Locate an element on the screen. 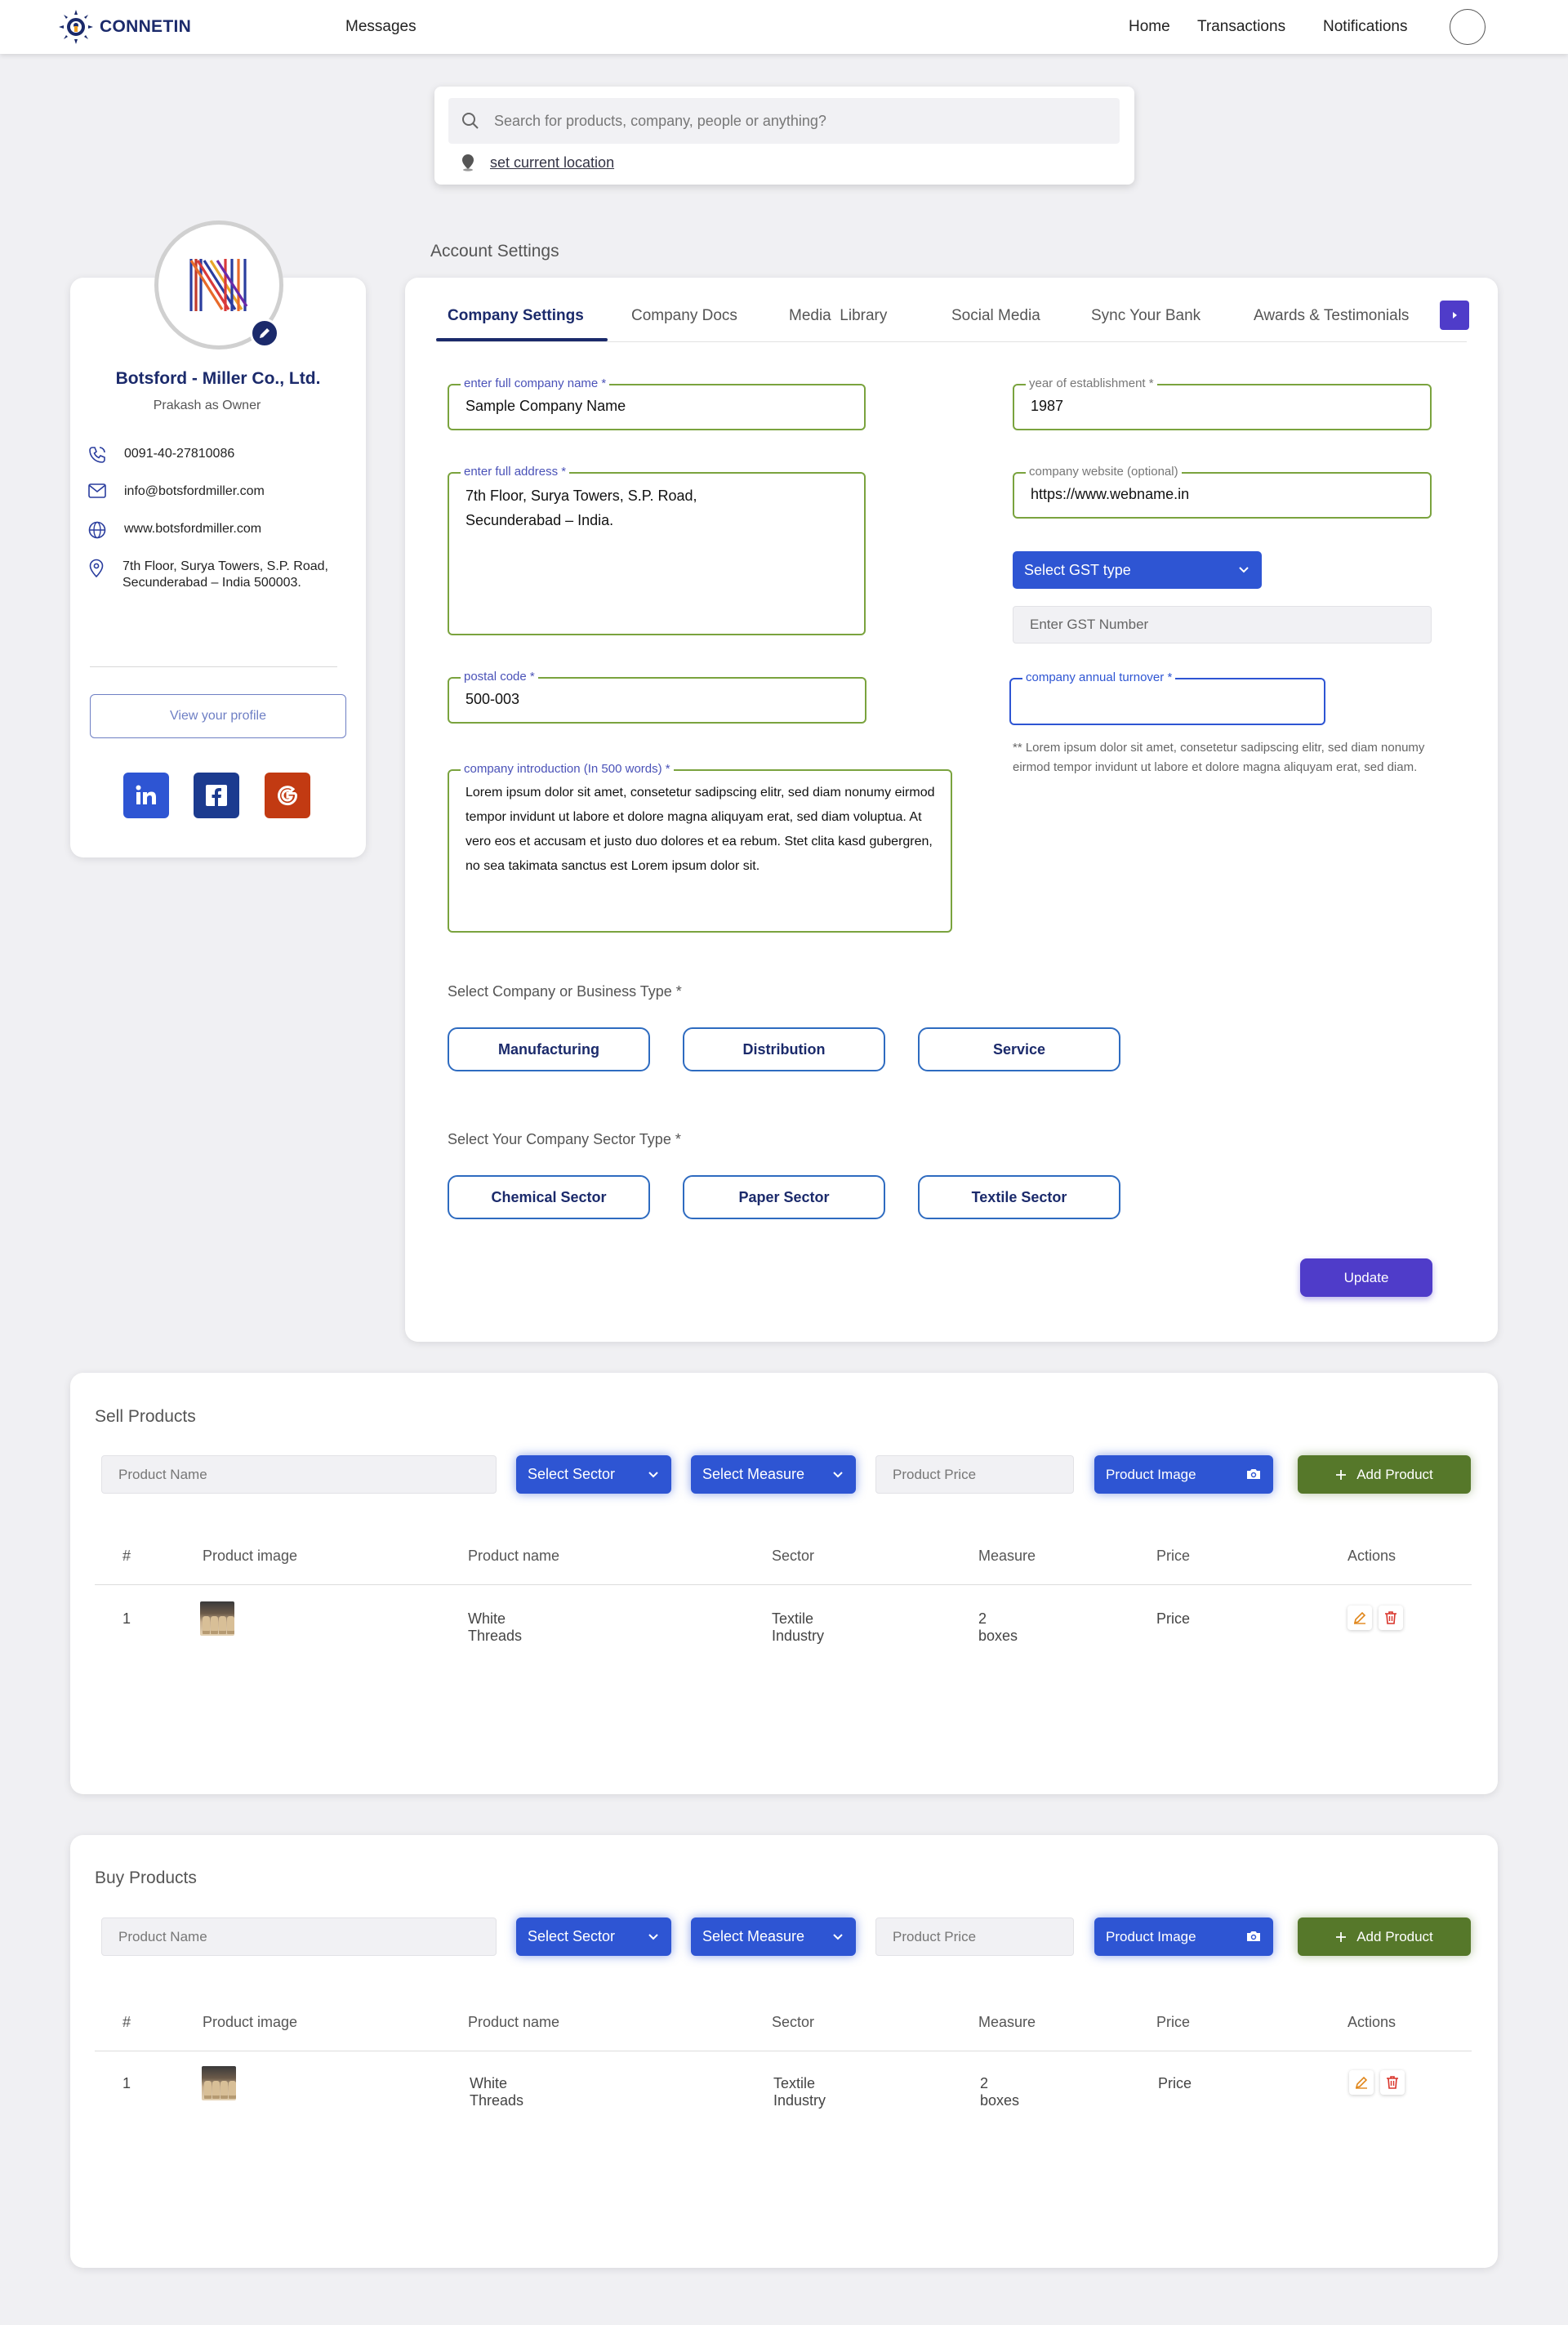  sell-select-measure: Select Measure is located at coordinates (773, 1475).